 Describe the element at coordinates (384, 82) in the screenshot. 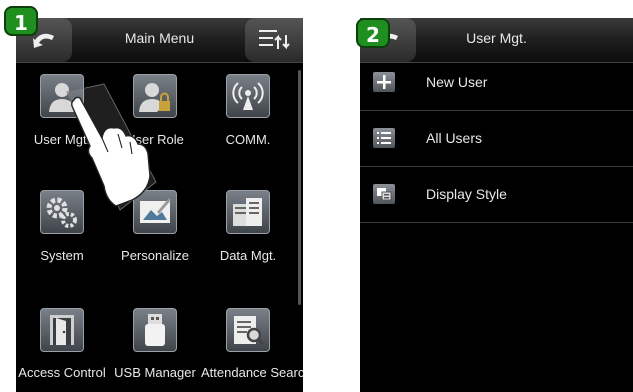

I see `plus-icon` at that location.